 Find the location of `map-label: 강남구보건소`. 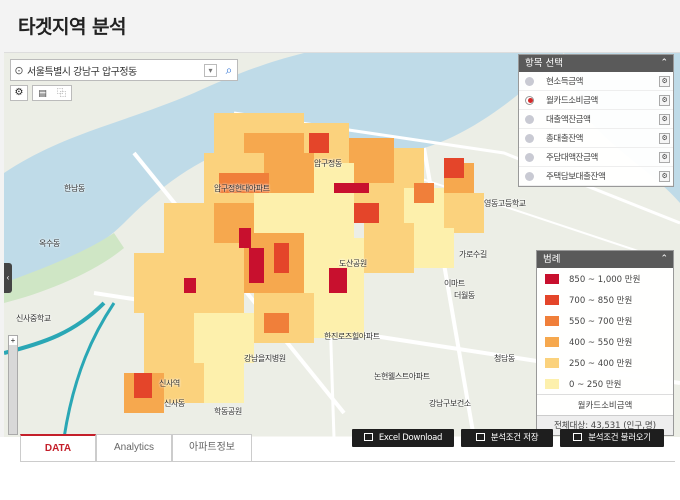

map-label: 강남구보건소 is located at coordinates (450, 403).